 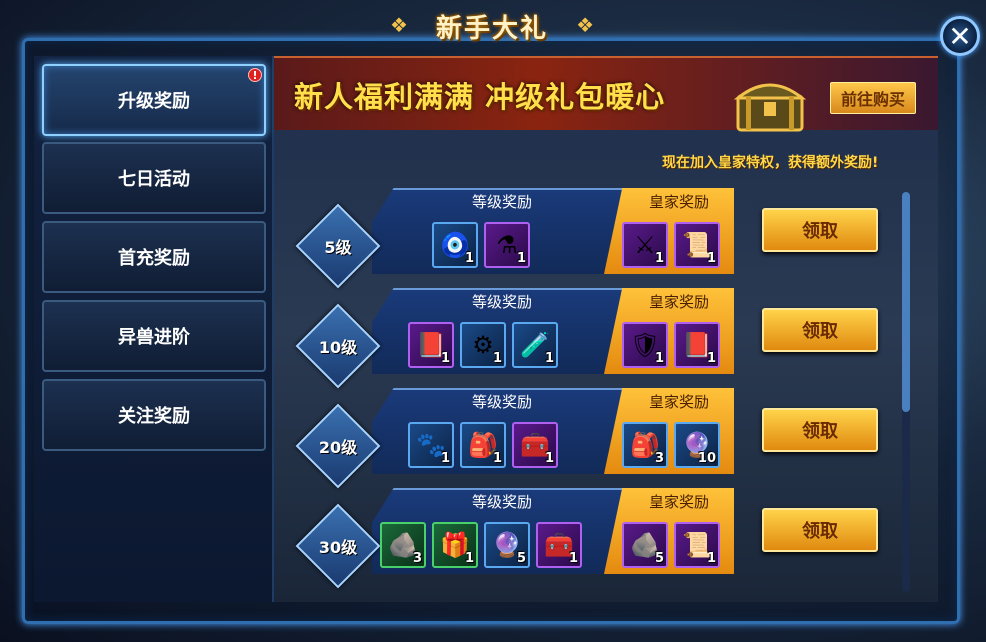 What do you see at coordinates (455, 545) in the screenshot?
I see `reward-item: 🎁 1` at bounding box center [455, 545].